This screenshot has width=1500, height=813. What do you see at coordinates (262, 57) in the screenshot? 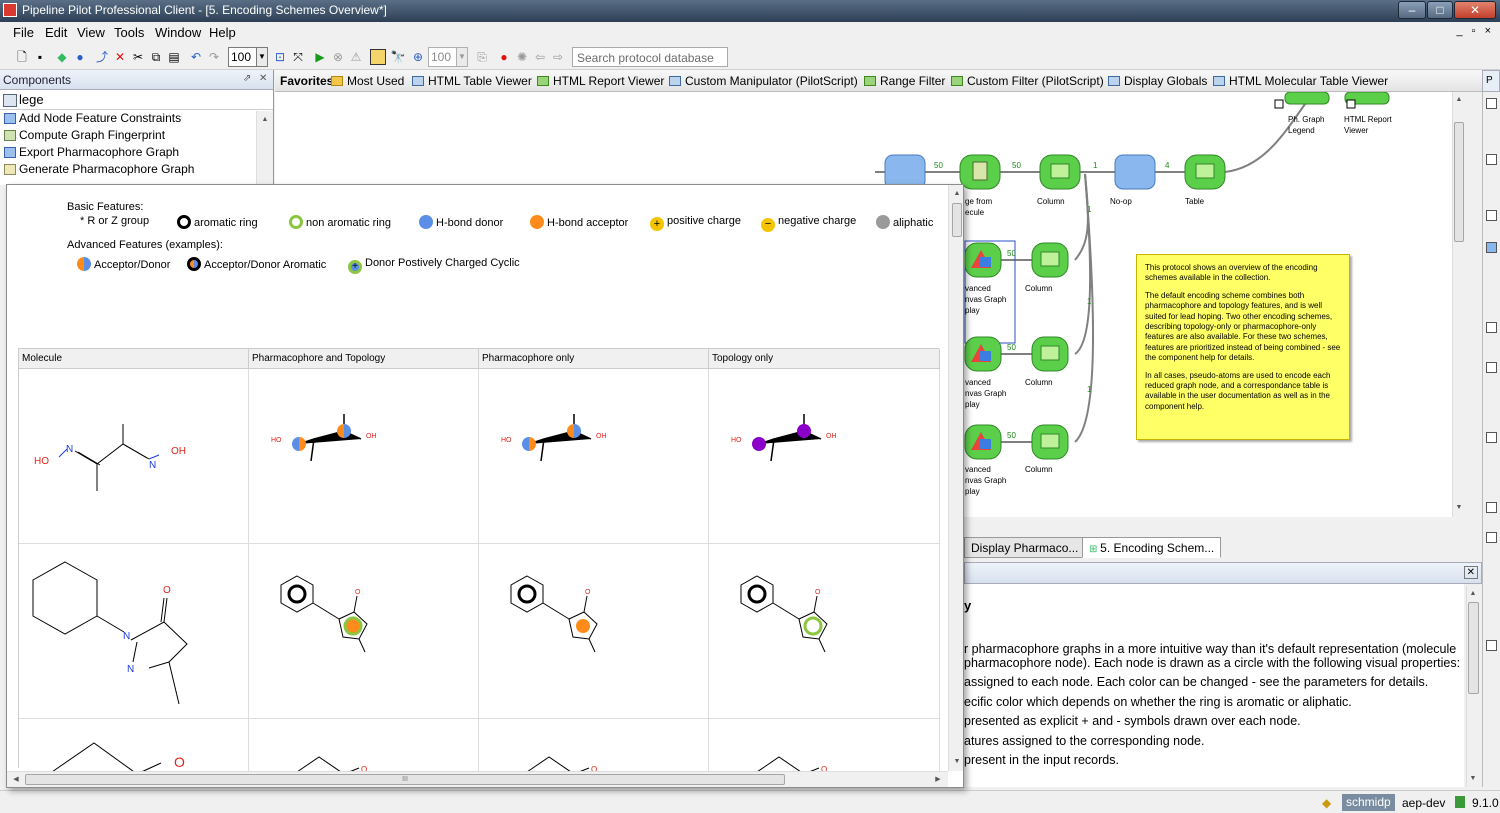
I see `zoom-dropdown-icon: ▼` at bounding box center [262, 57].